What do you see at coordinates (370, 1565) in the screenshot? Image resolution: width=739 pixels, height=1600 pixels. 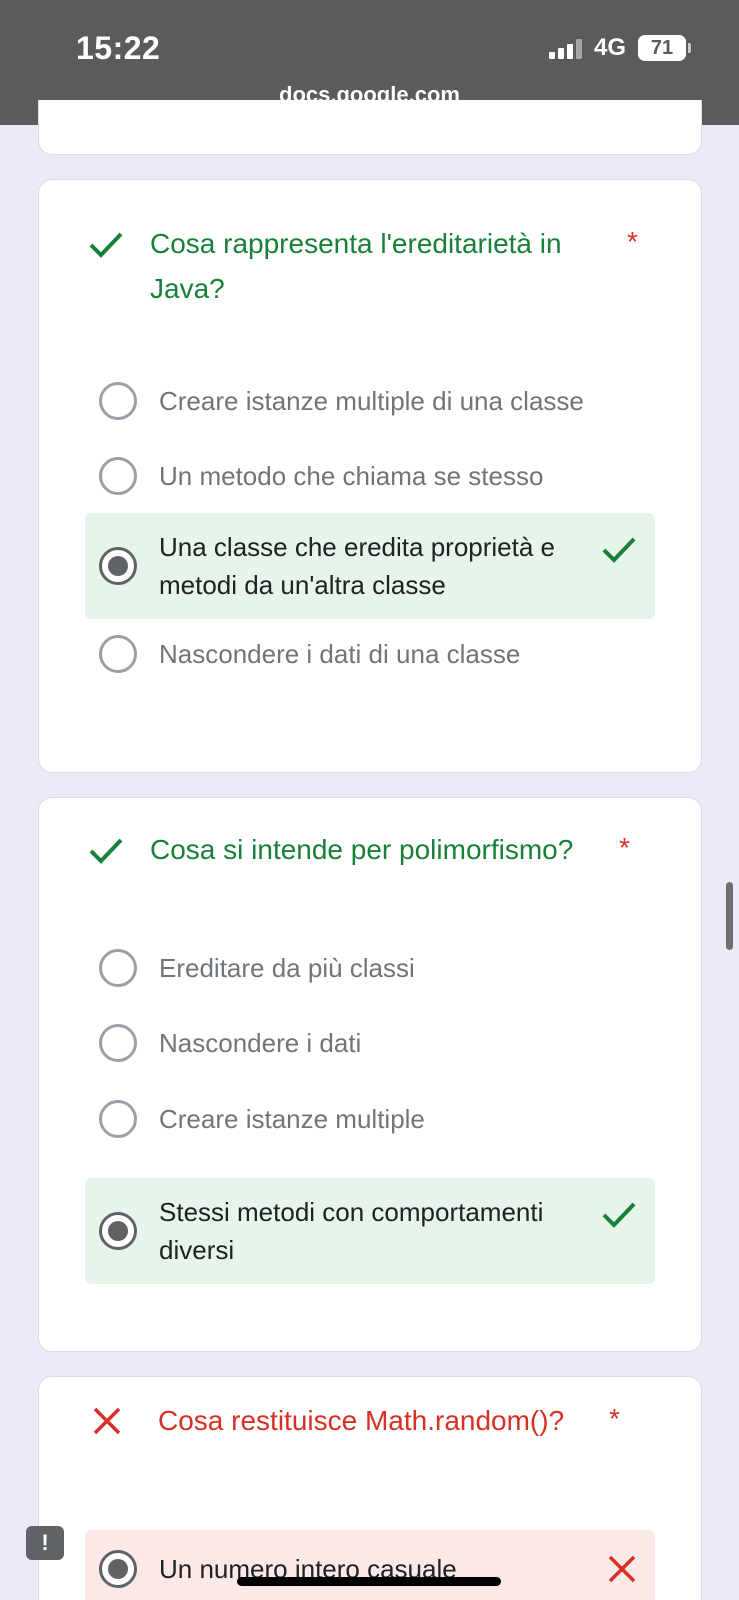 I see `option-radio-selected: Un numero intero casuale` at bounding box center [370, 1565].